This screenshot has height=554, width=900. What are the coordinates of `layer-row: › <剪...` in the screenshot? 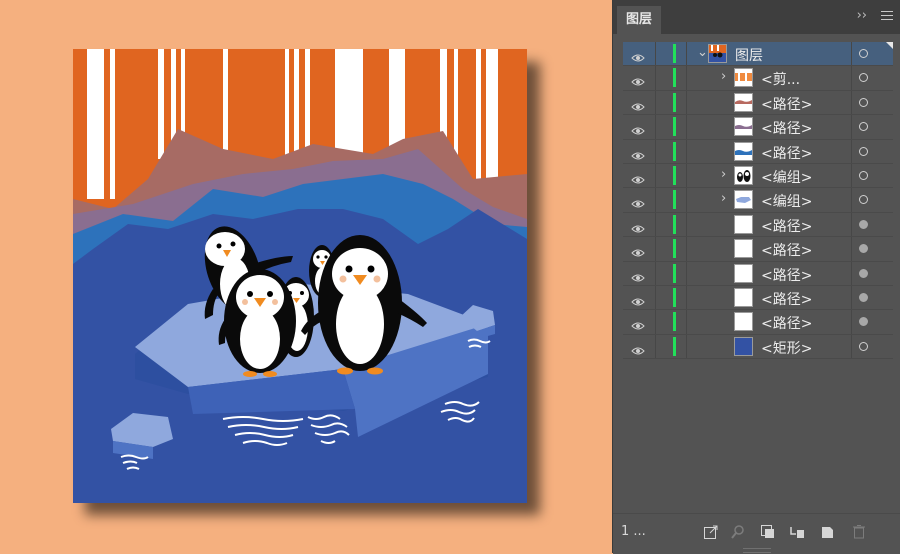 It's located at (758, 78).